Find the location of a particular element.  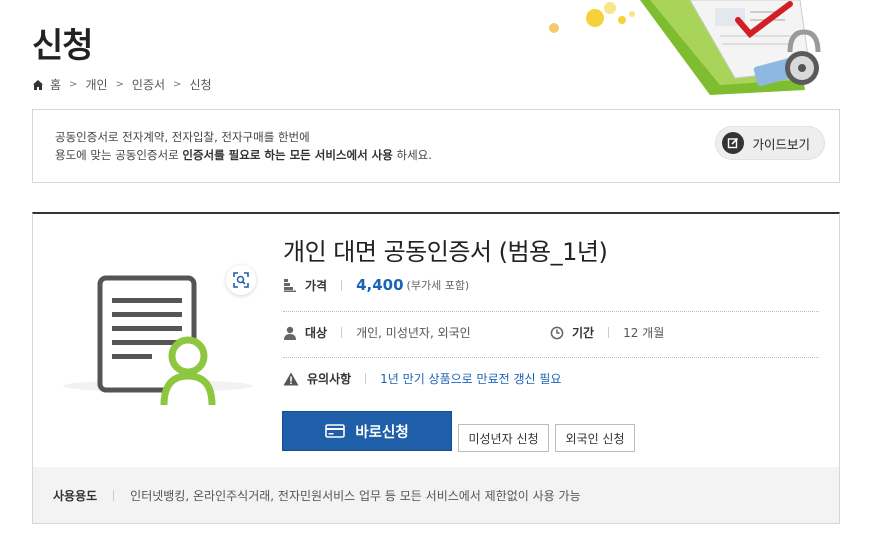

apply-now-button: 바로신청 is located at coordinates (367, 431).